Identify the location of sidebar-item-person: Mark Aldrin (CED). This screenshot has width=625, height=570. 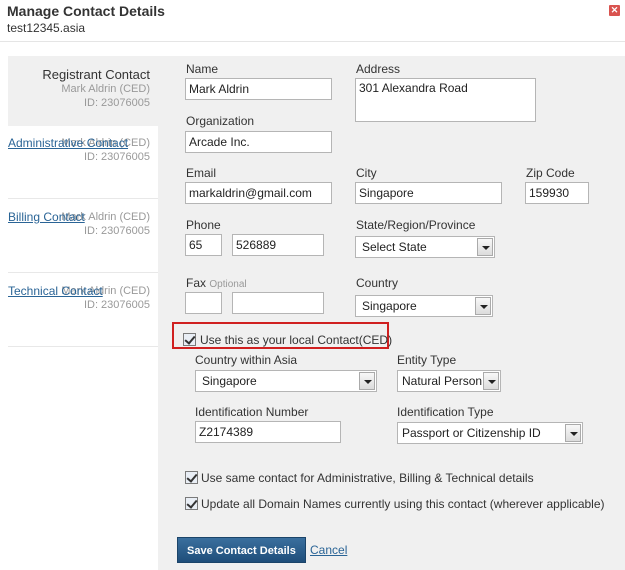
(105, 89).